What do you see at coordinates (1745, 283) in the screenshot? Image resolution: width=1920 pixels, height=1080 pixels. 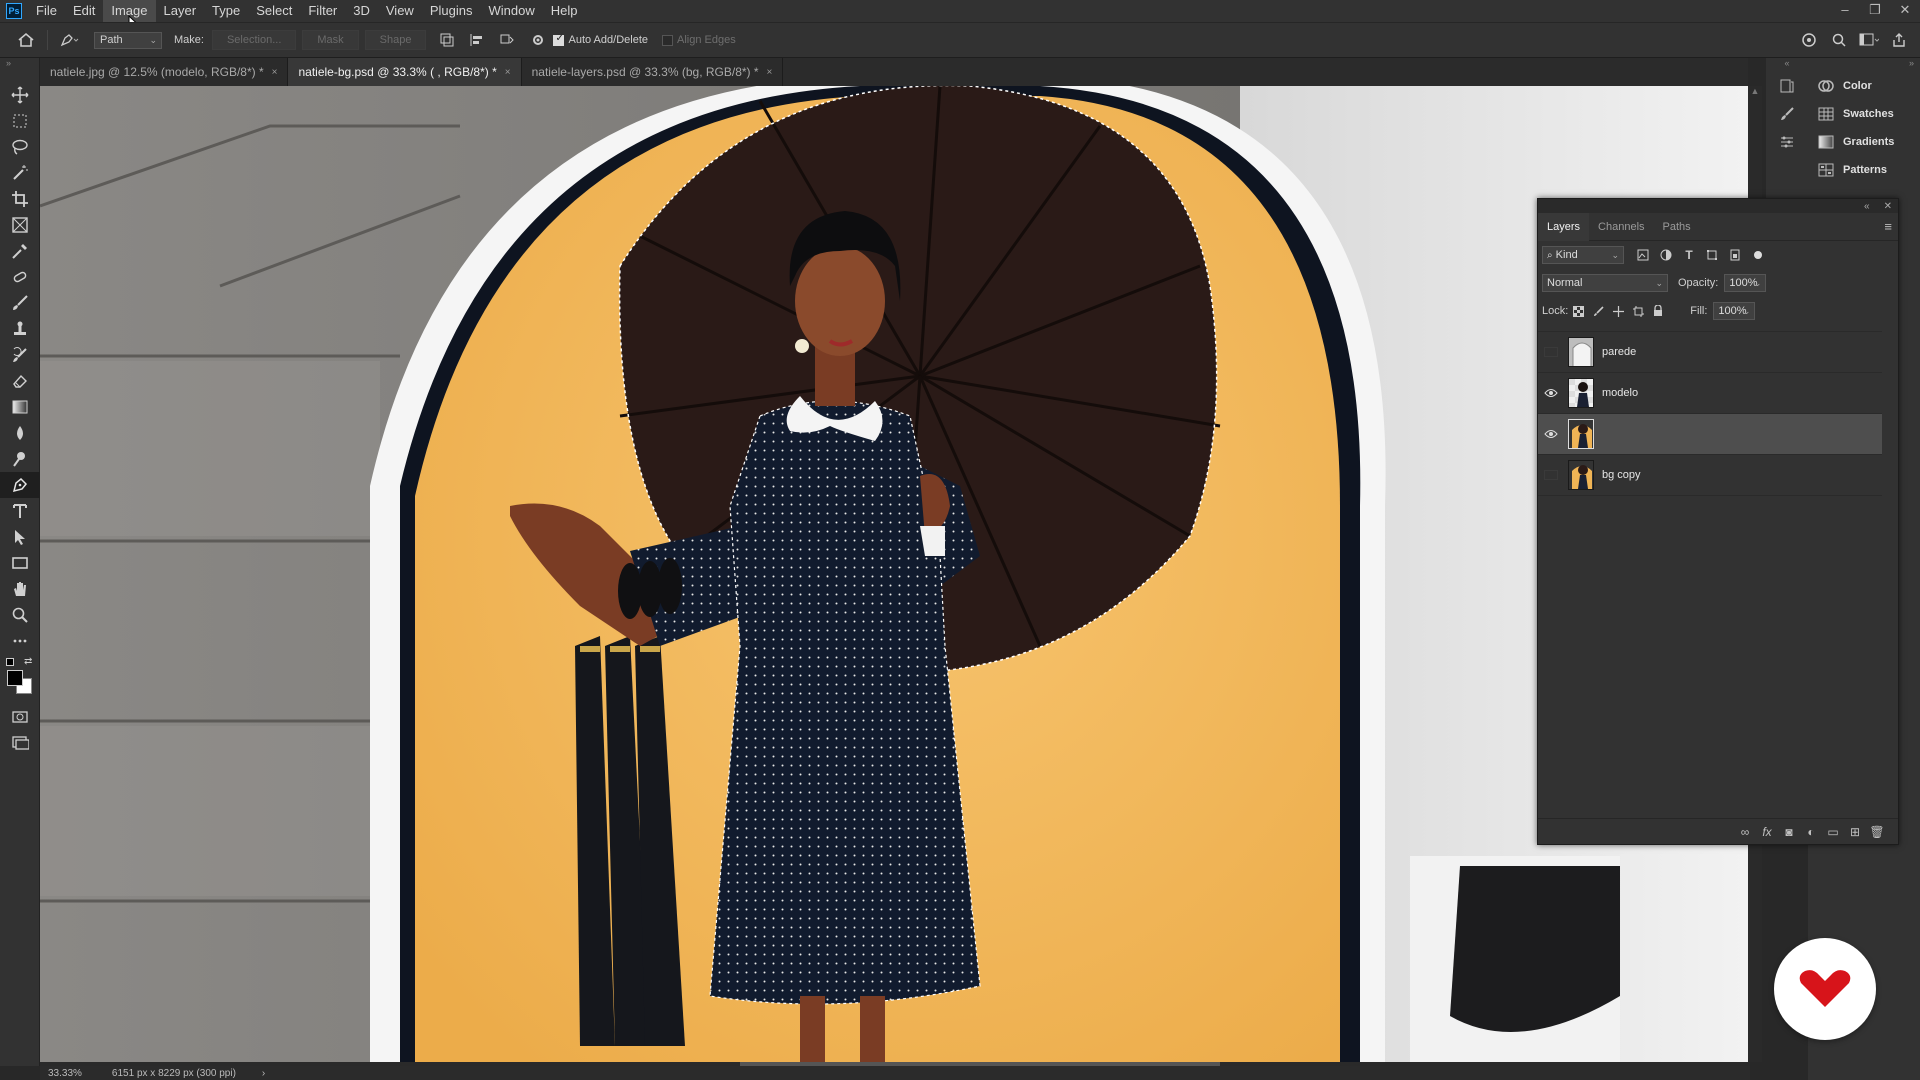 I see `opacity-input: 100% ⌄` at bounding box center [1745, 283].